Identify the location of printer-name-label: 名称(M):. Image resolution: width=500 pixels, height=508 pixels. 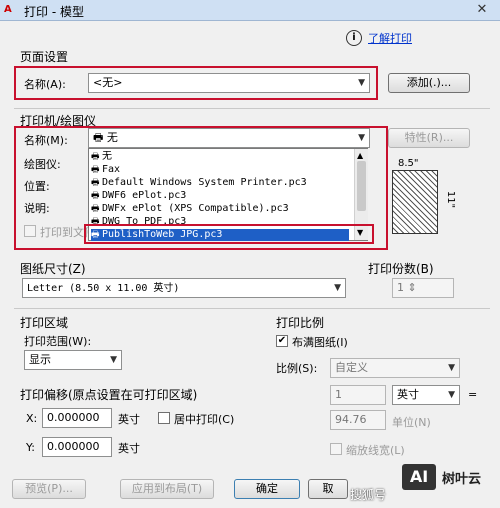
(46, 140).